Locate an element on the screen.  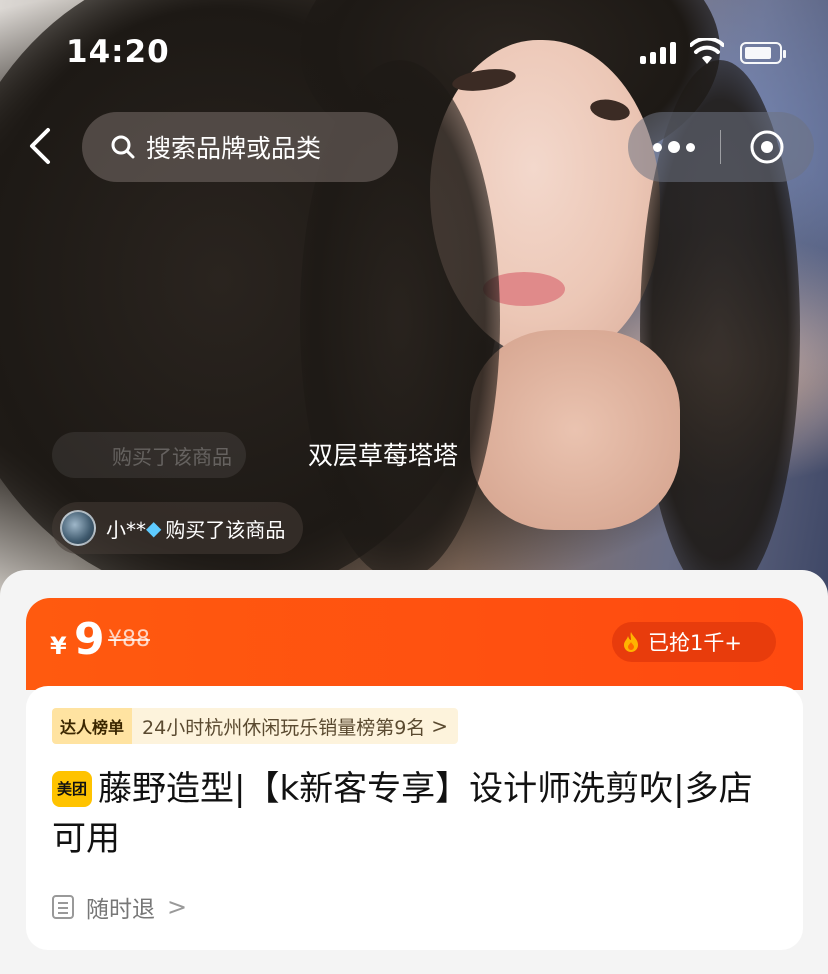
image-caption: 双层草莓塔塔 is located at coordinates (383, 455).